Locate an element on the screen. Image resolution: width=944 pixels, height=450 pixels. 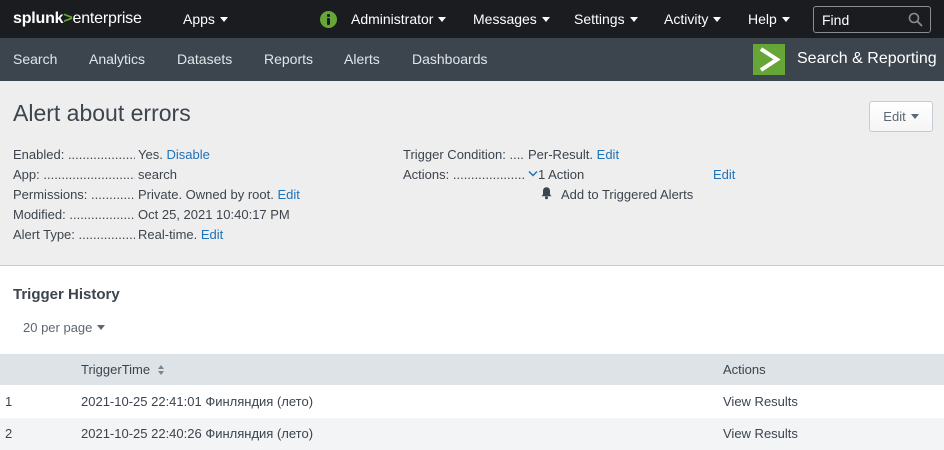
col-trigger-time: TriggerTime is located at coordinates (123, 369).